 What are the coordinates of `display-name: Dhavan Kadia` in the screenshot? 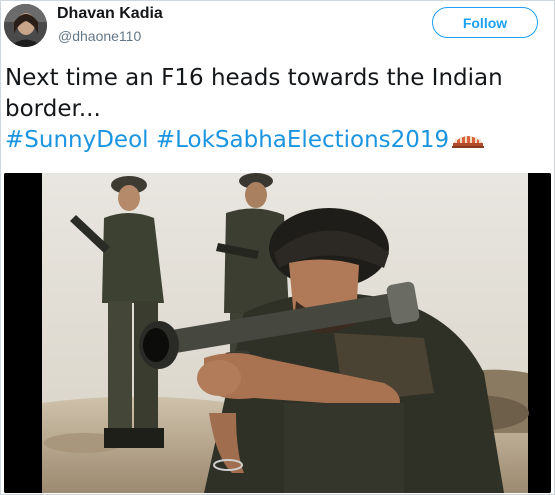 It's located at (110, 14).